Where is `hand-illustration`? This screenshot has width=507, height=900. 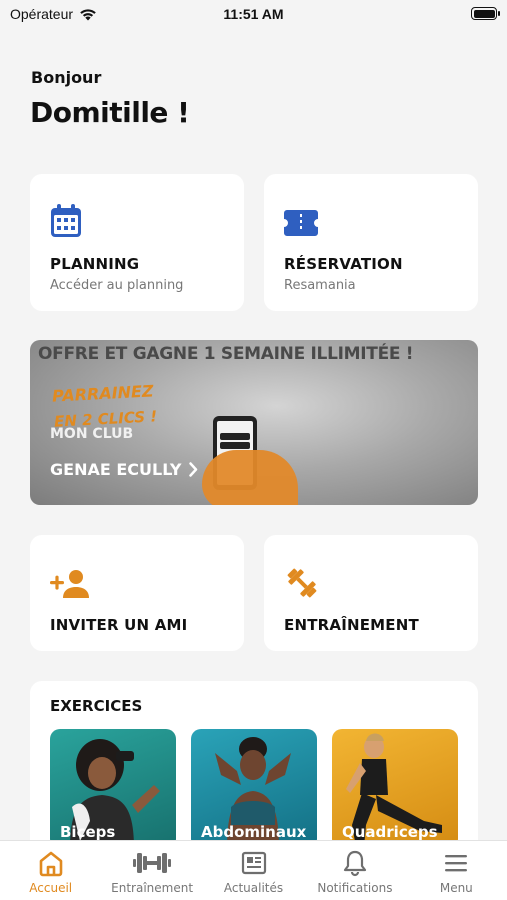 hand-illustration is located at coordinates (250, 477).